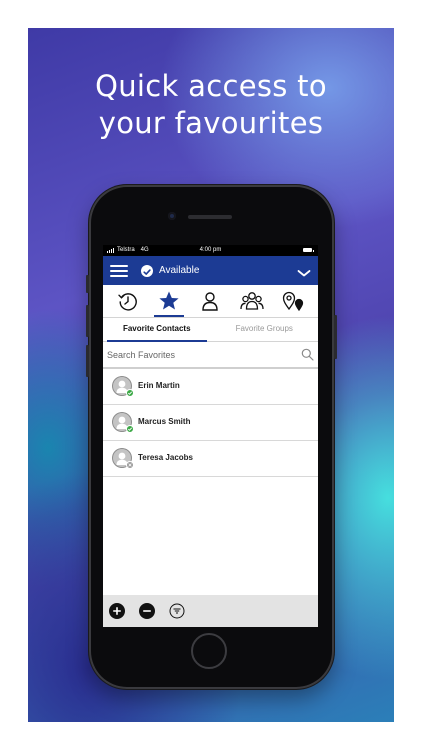 This screenshot has width=422, height=750. I want to click on contact-name: Erin Martin, so click(159, 385).